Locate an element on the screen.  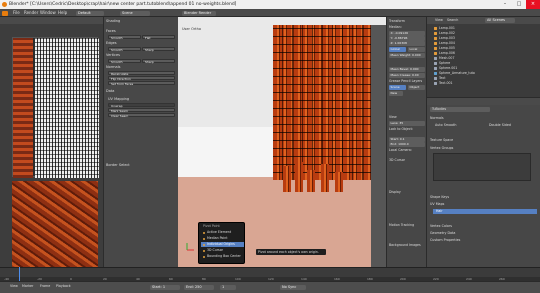
hair-mesh is located at coordinates (328, 108).